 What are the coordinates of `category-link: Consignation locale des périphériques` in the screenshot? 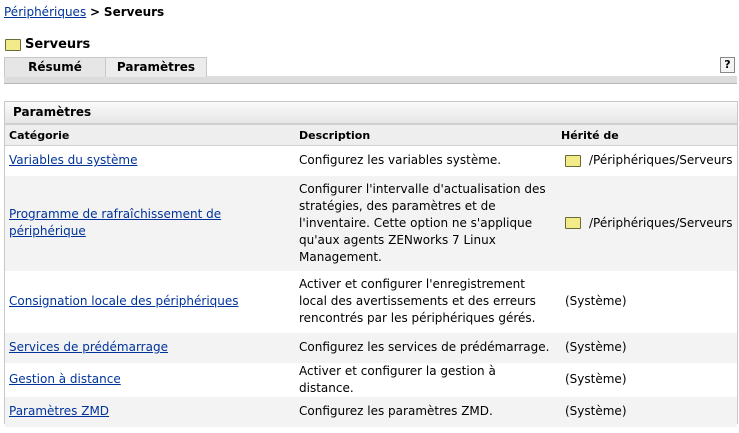 It's located at (124, 301).